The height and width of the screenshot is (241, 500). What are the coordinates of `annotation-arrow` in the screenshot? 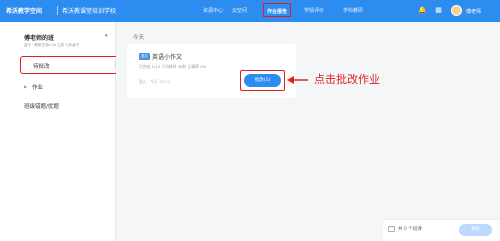 It's located at (297, 80).